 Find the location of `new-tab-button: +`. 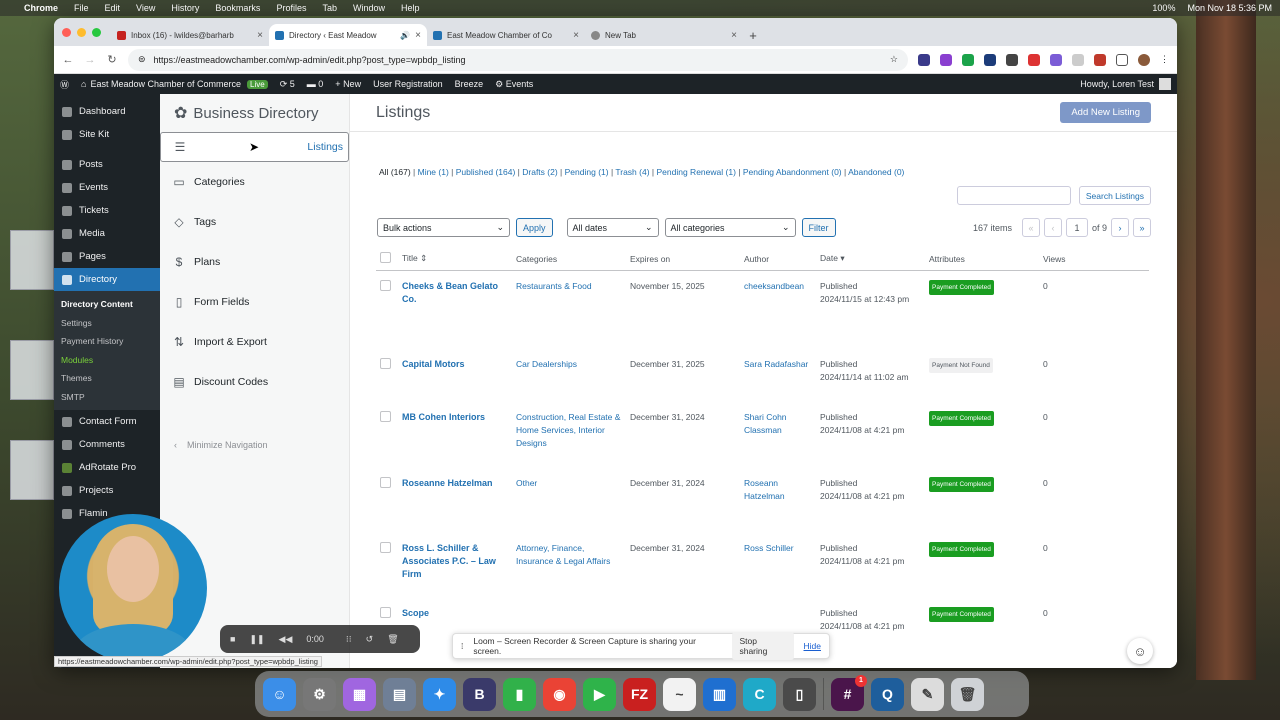

new-tab-button: + is located at coordinates (753, 35).